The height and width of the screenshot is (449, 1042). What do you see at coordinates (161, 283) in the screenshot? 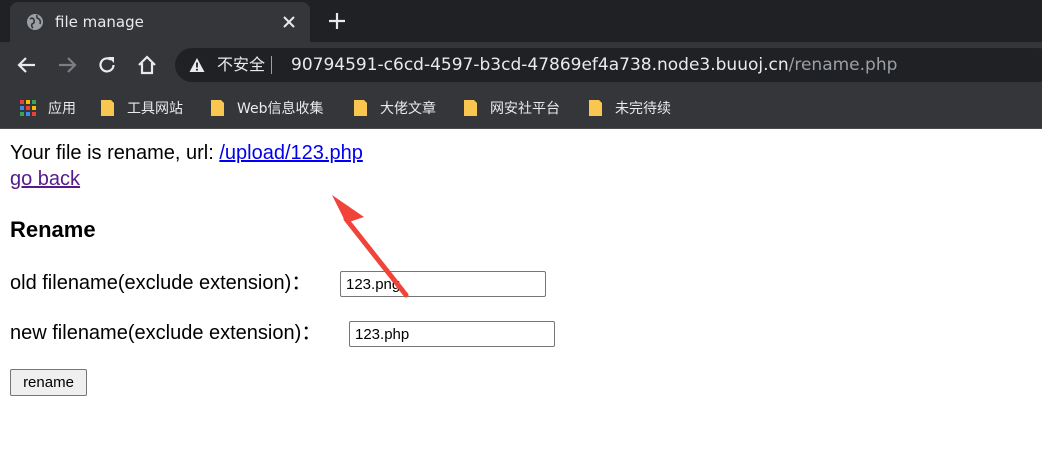
I see `old-filename-label: old filename(exclude extension)：` at bounding box center [161, 283].